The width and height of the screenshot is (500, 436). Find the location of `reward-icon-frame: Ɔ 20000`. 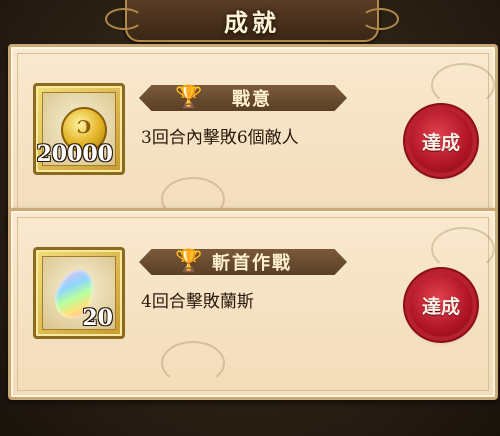

reward-icon-frame: Ɔ 20000 is located at coordinates (76, 129).